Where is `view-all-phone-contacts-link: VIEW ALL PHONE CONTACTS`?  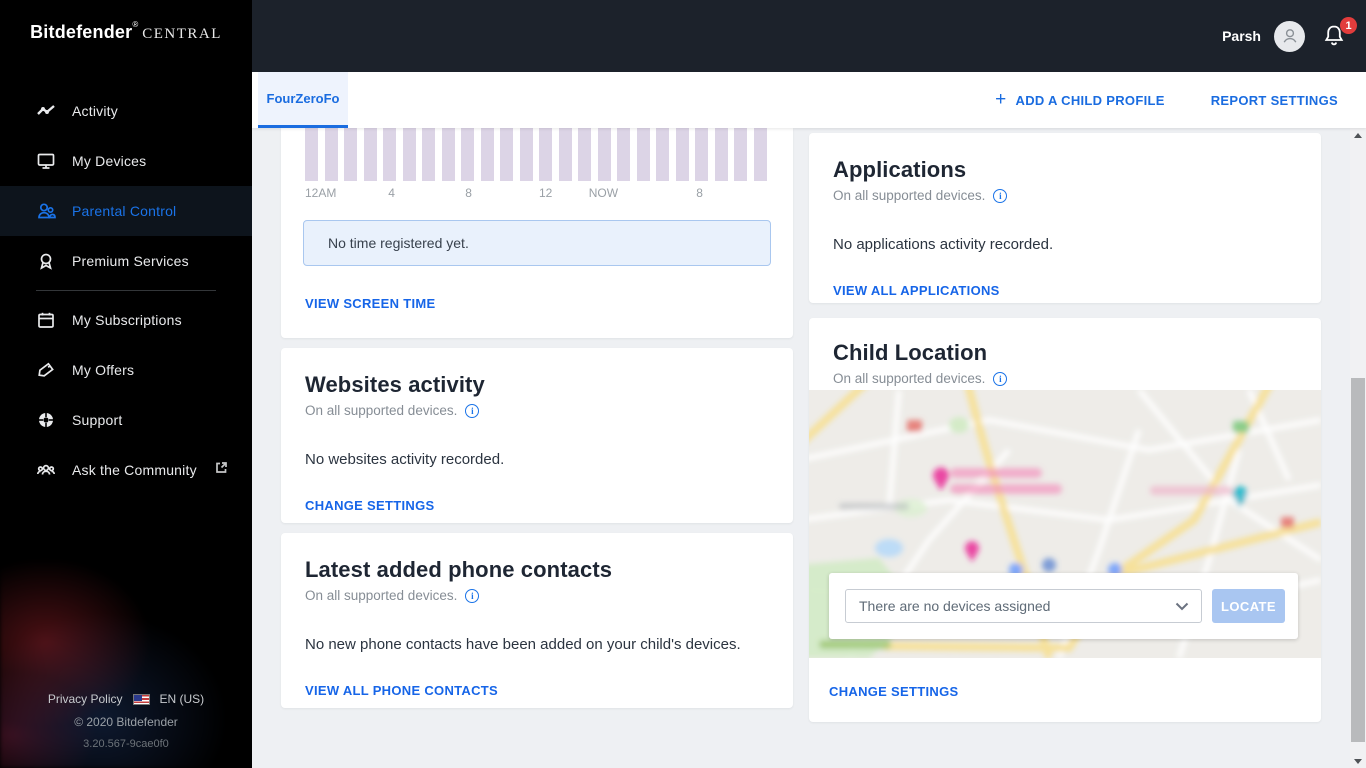
view-all-phone-contacts-link: VIEW ALL PHONE CONTACTS is located at coordinates (401, 690).